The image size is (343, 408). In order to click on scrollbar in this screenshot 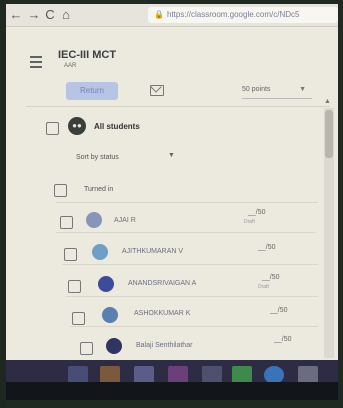, I will do `click(329, 233)`.